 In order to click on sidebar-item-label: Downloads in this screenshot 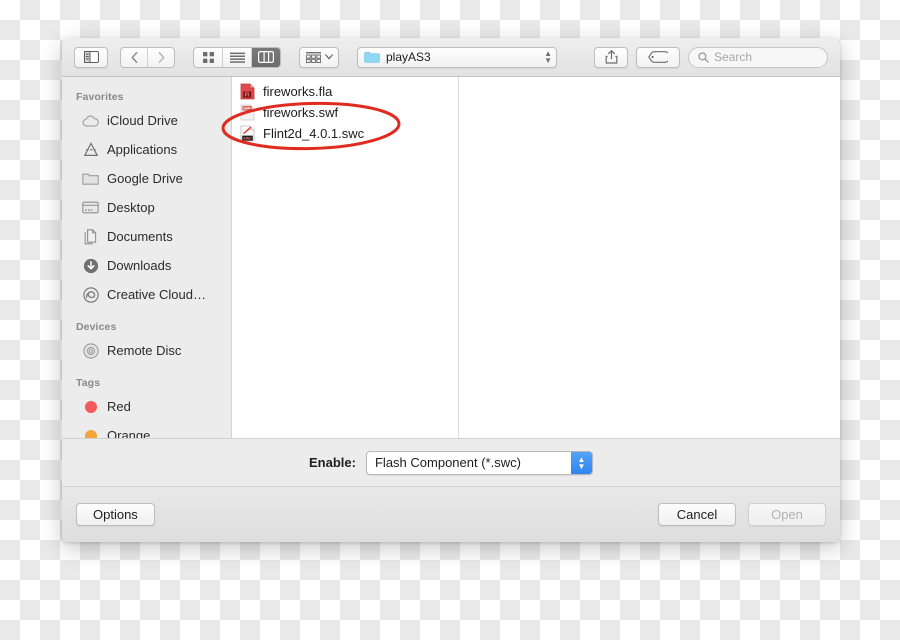, I will do `click(139, 265)`.